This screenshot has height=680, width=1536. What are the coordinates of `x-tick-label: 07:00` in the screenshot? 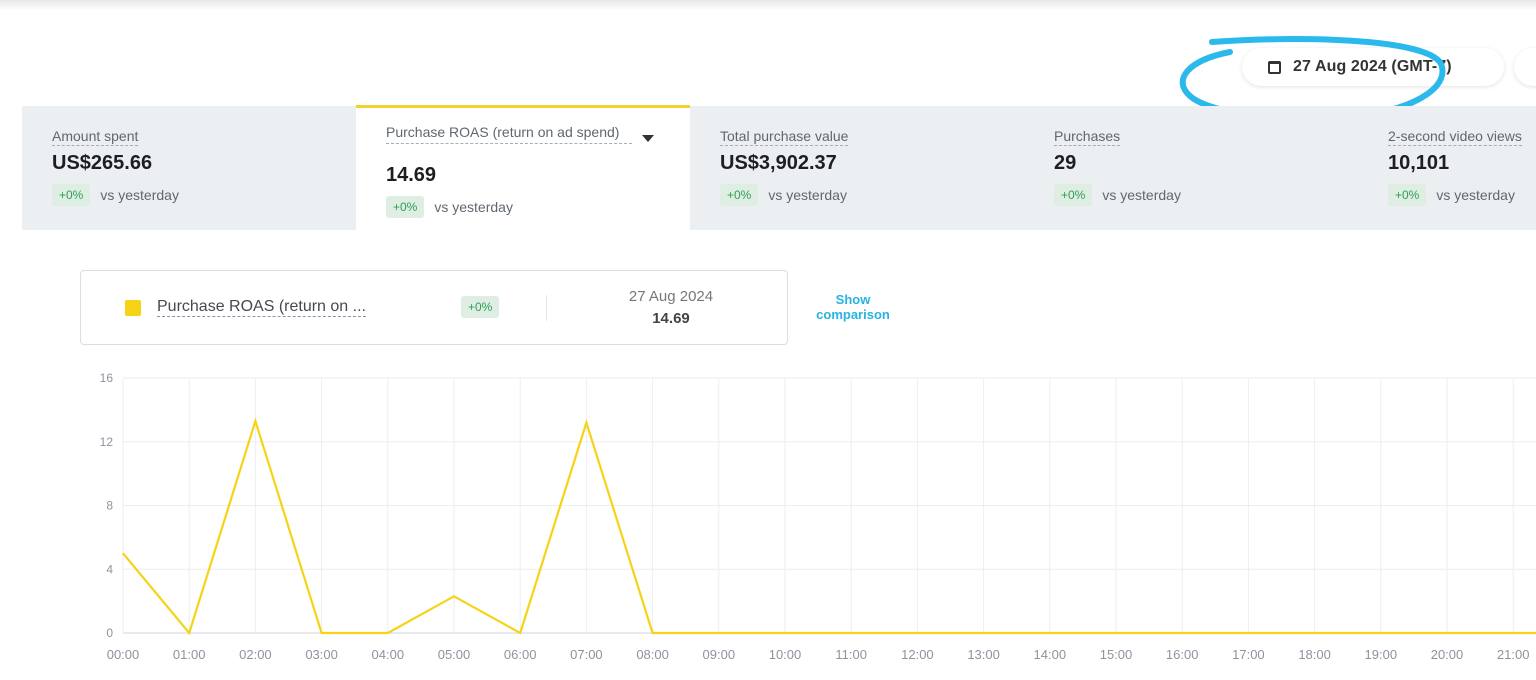 It's located at (586, 654).